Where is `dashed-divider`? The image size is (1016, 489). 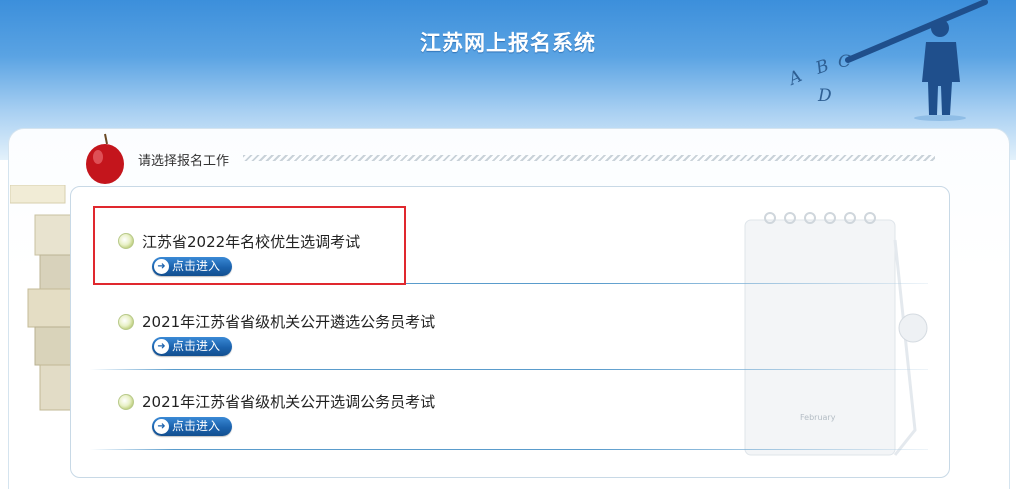 dashed-divider is located at coordinates (589, 158).